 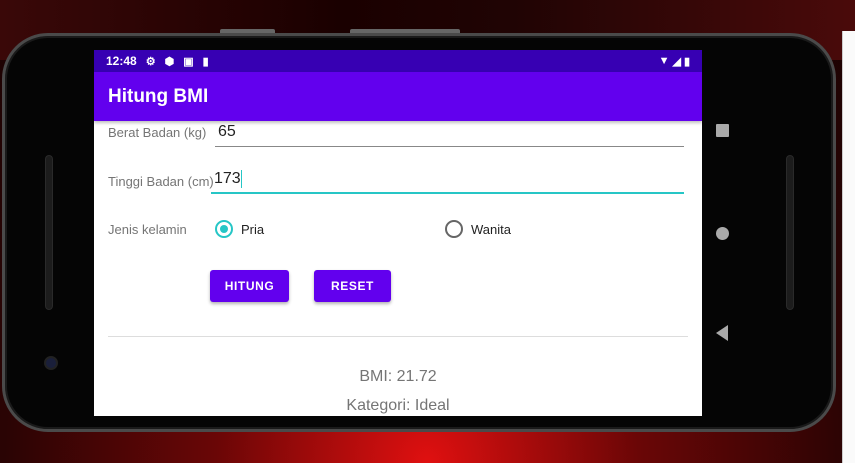 I want to click on reset-button: RESET, so click(x=352, y=286).